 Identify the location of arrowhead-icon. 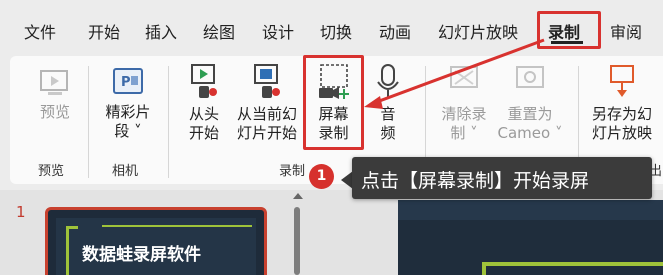
(373, 102).